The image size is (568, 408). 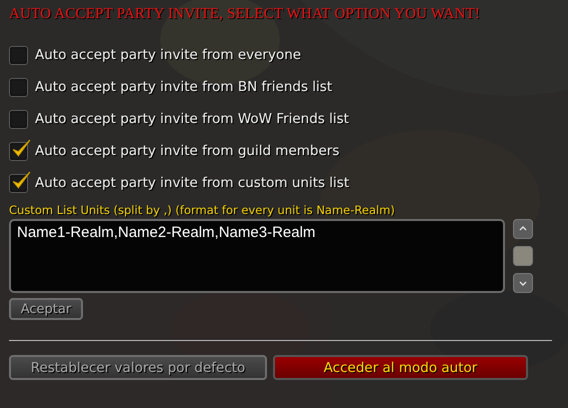 What do you see at coordinates (192, 119) in the screenshot?
I see `checkbox-label: Auto accept party invite from WoW Friends list` at bounding box center [192, 119].